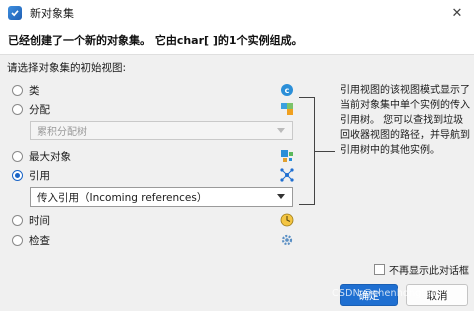 This screenshot has width=474, height=311. What do you see at coordinates (17, 240) in the screenshot?
I see `radio-inspection` at bounding box center [17, 240].